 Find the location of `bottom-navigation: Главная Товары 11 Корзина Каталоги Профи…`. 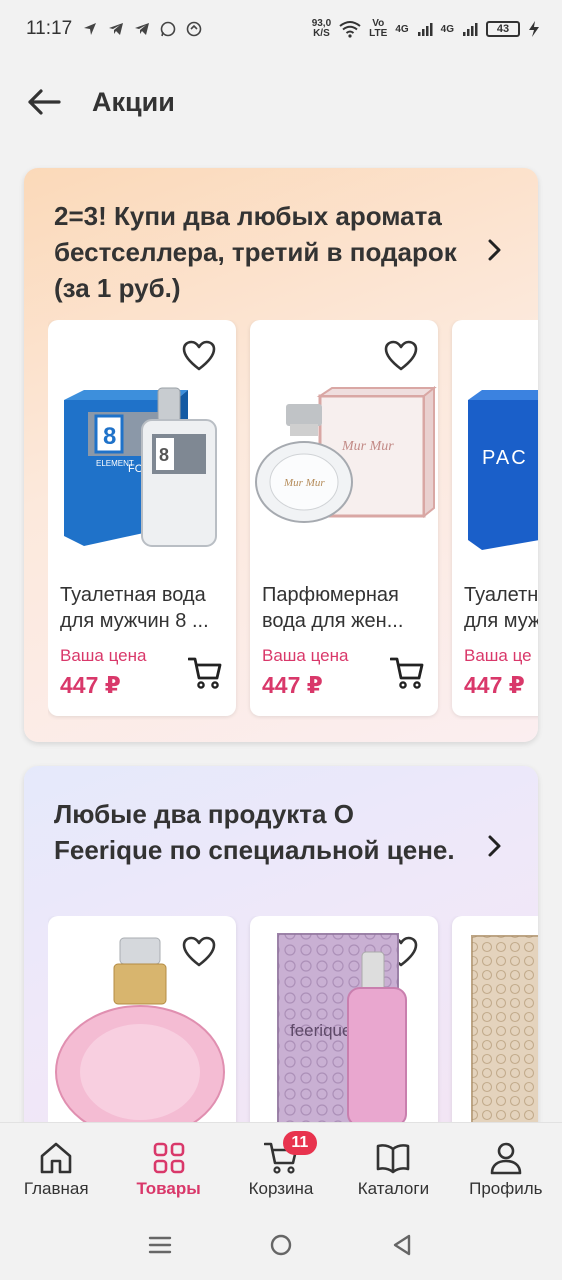

bottom-navigation: Главная Товары 11 Корзина Каталоги Профи… is located at coordinates (281, 1166).